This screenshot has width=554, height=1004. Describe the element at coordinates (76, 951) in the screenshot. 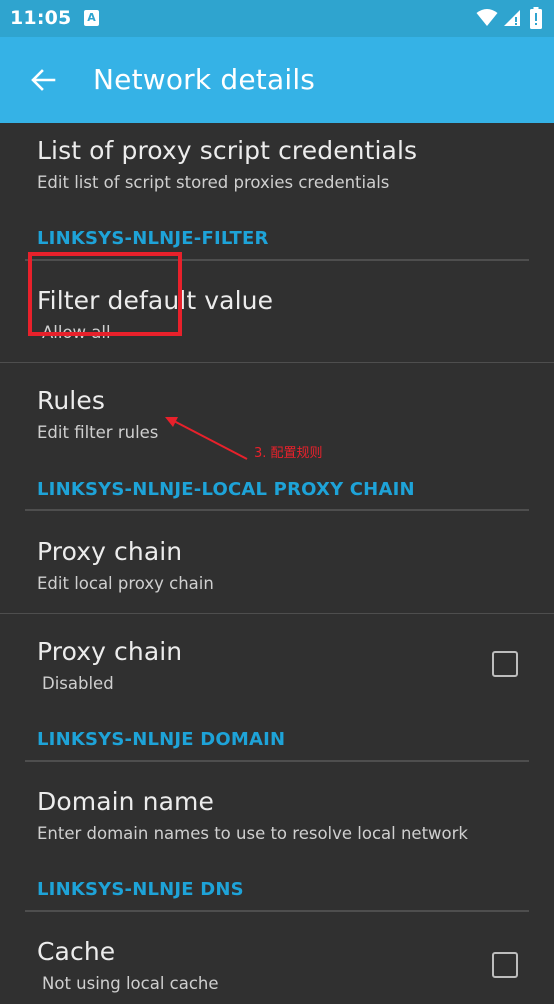

I see `pref-title: Cache` at that location.